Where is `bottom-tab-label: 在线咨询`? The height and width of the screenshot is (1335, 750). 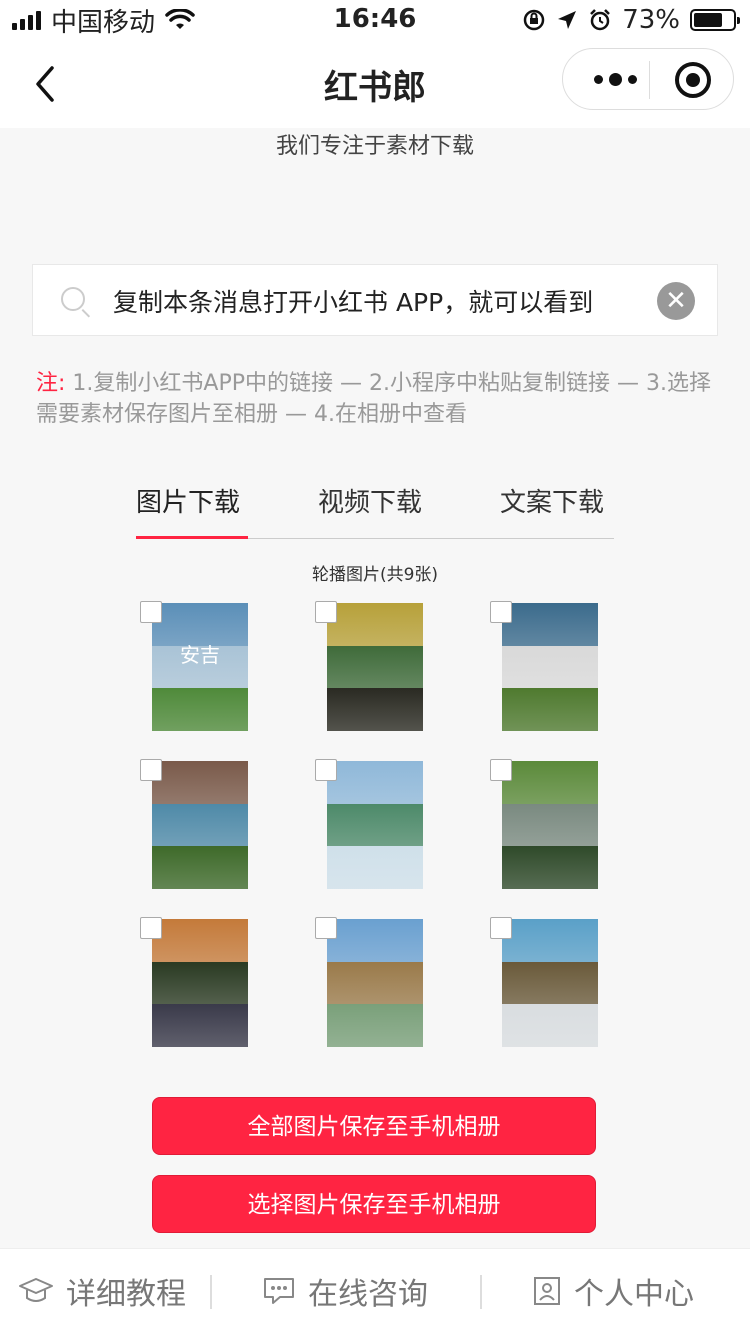 bottom-tab-label: 在线咨询 is located at coordinates (368, 1294).